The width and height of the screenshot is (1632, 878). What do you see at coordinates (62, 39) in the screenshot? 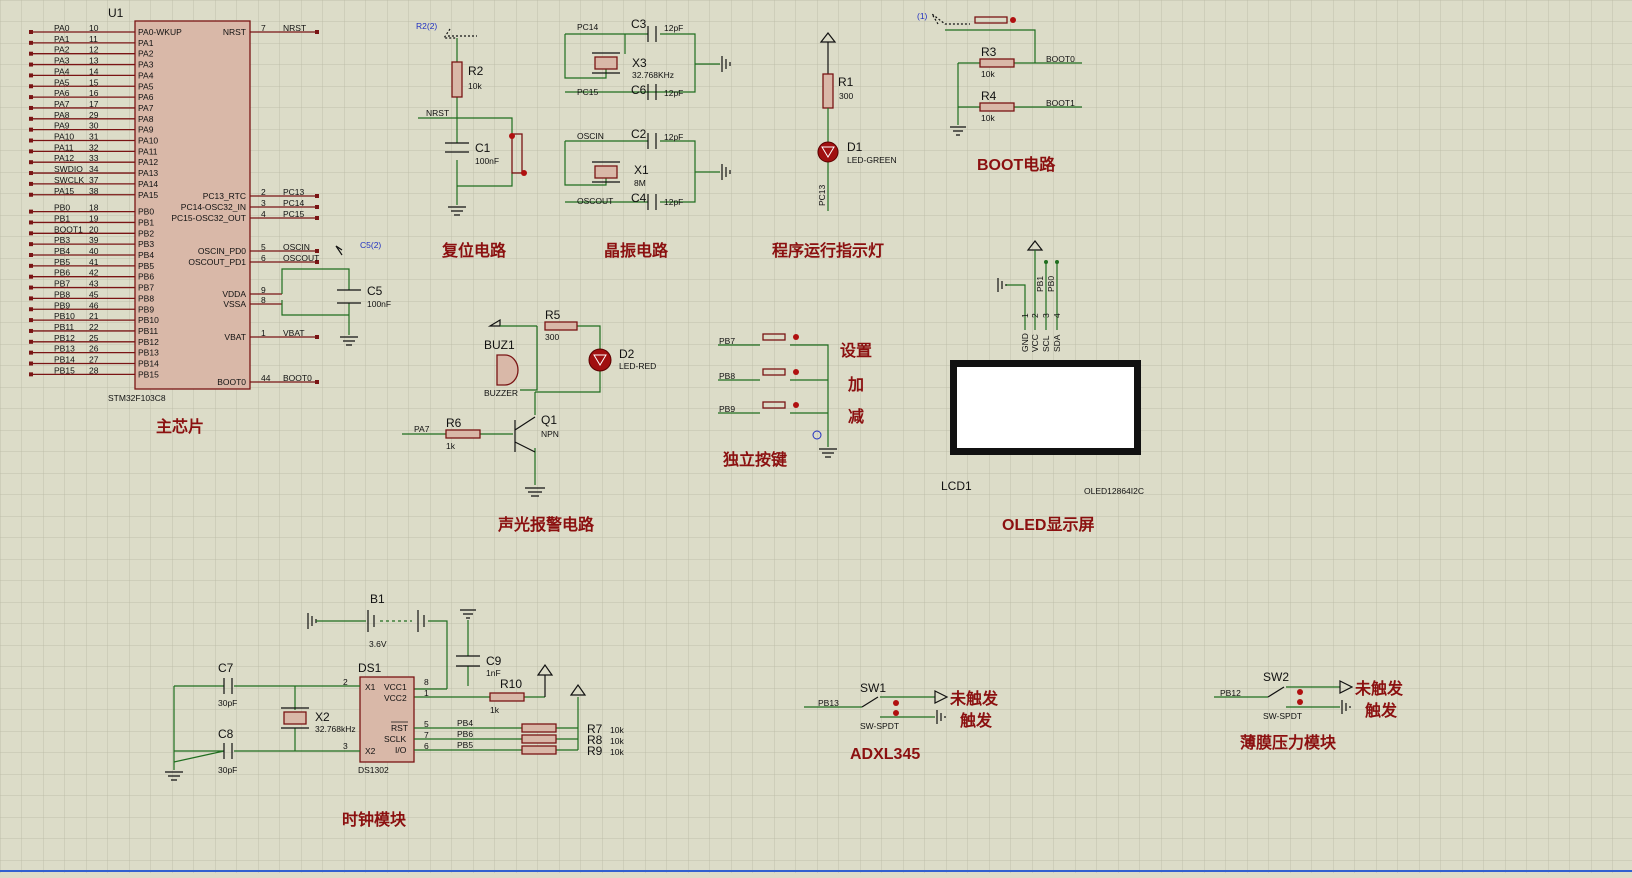
I see `mcu-left-pin-net: PA1` at bounding box center [62, 39].